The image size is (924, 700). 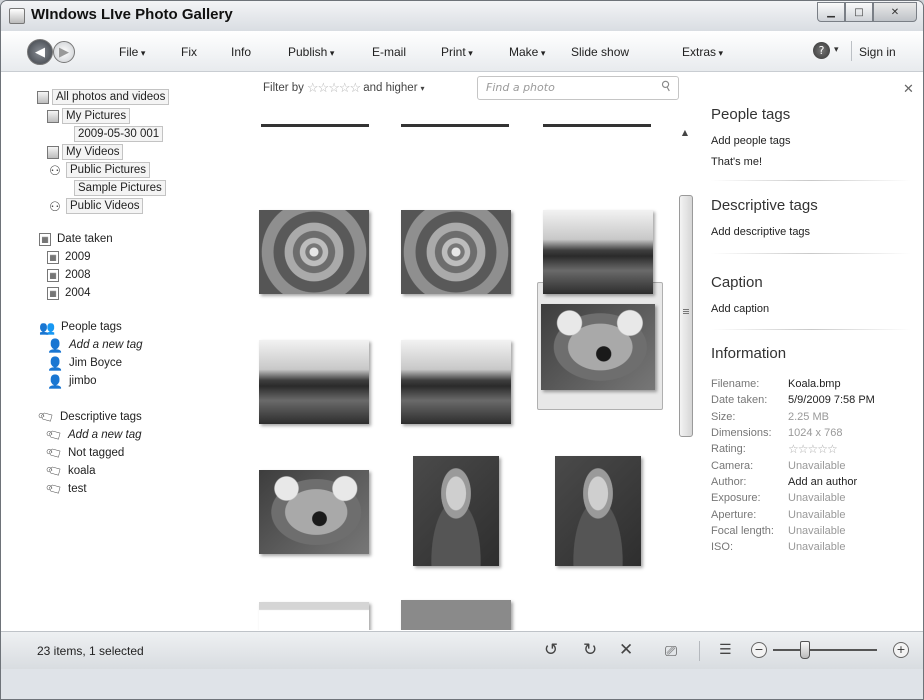 I want to click on back-button: ◀, so click(x=40, y=52).